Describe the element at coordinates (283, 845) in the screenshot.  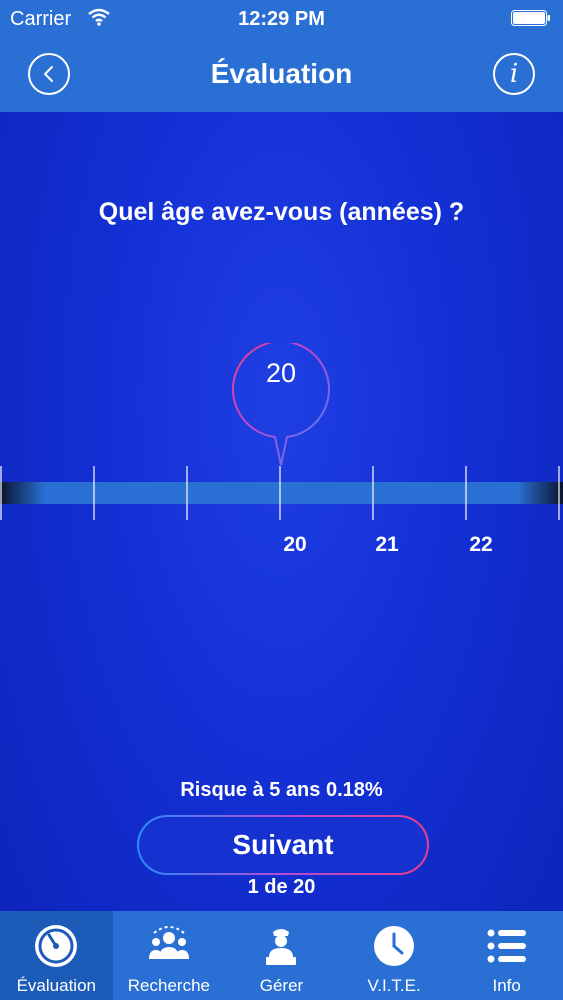
I see `next-button: Suivant` at that location.